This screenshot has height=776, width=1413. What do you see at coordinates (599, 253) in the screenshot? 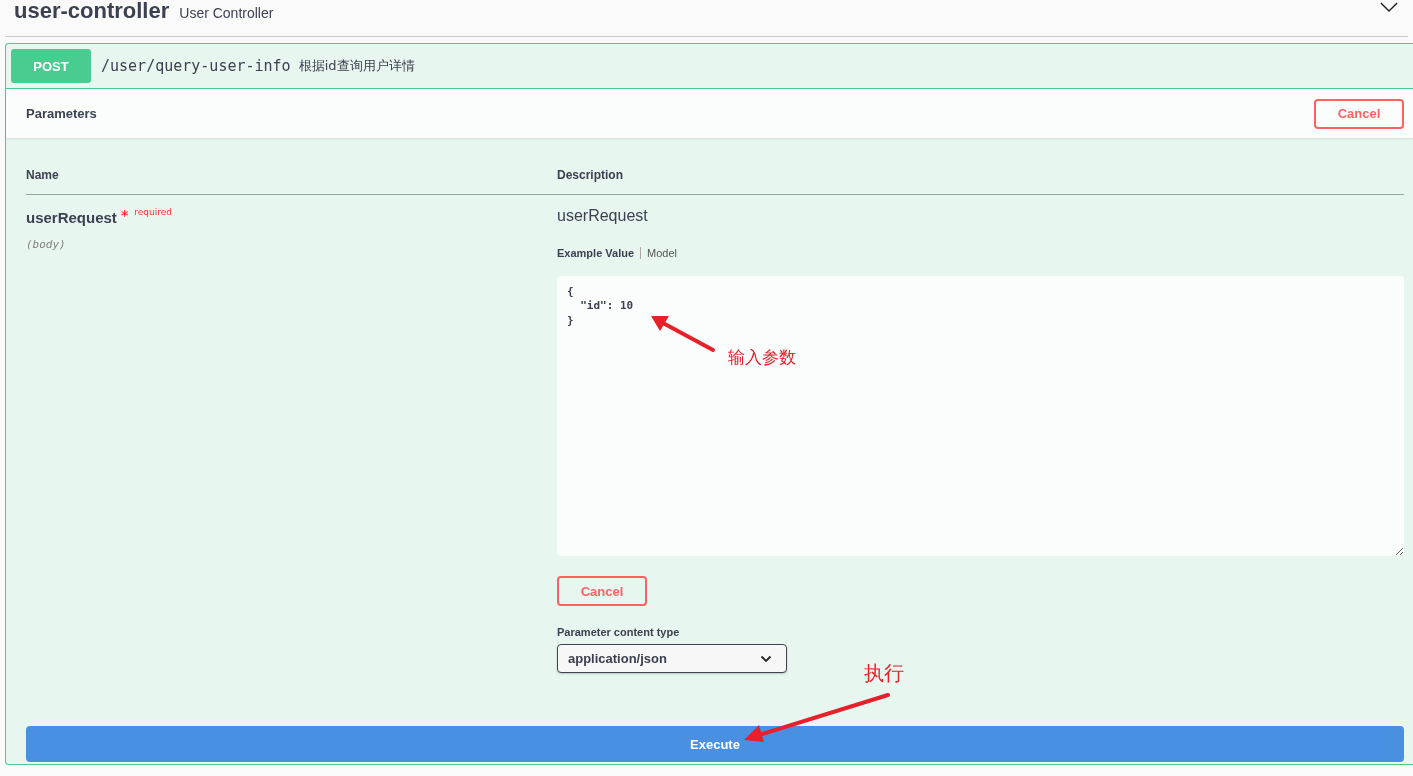
I see `tab: Example Value` at bounding box center [599, 253].